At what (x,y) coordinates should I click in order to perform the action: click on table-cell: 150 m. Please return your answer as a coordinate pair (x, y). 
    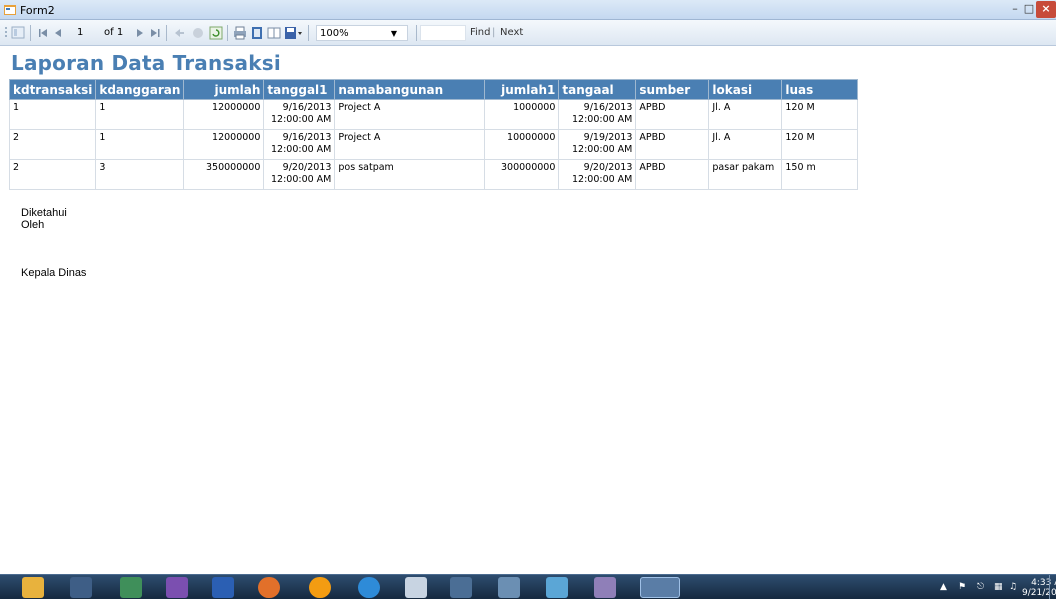
    Looking at the image, I should click on (820, 174).